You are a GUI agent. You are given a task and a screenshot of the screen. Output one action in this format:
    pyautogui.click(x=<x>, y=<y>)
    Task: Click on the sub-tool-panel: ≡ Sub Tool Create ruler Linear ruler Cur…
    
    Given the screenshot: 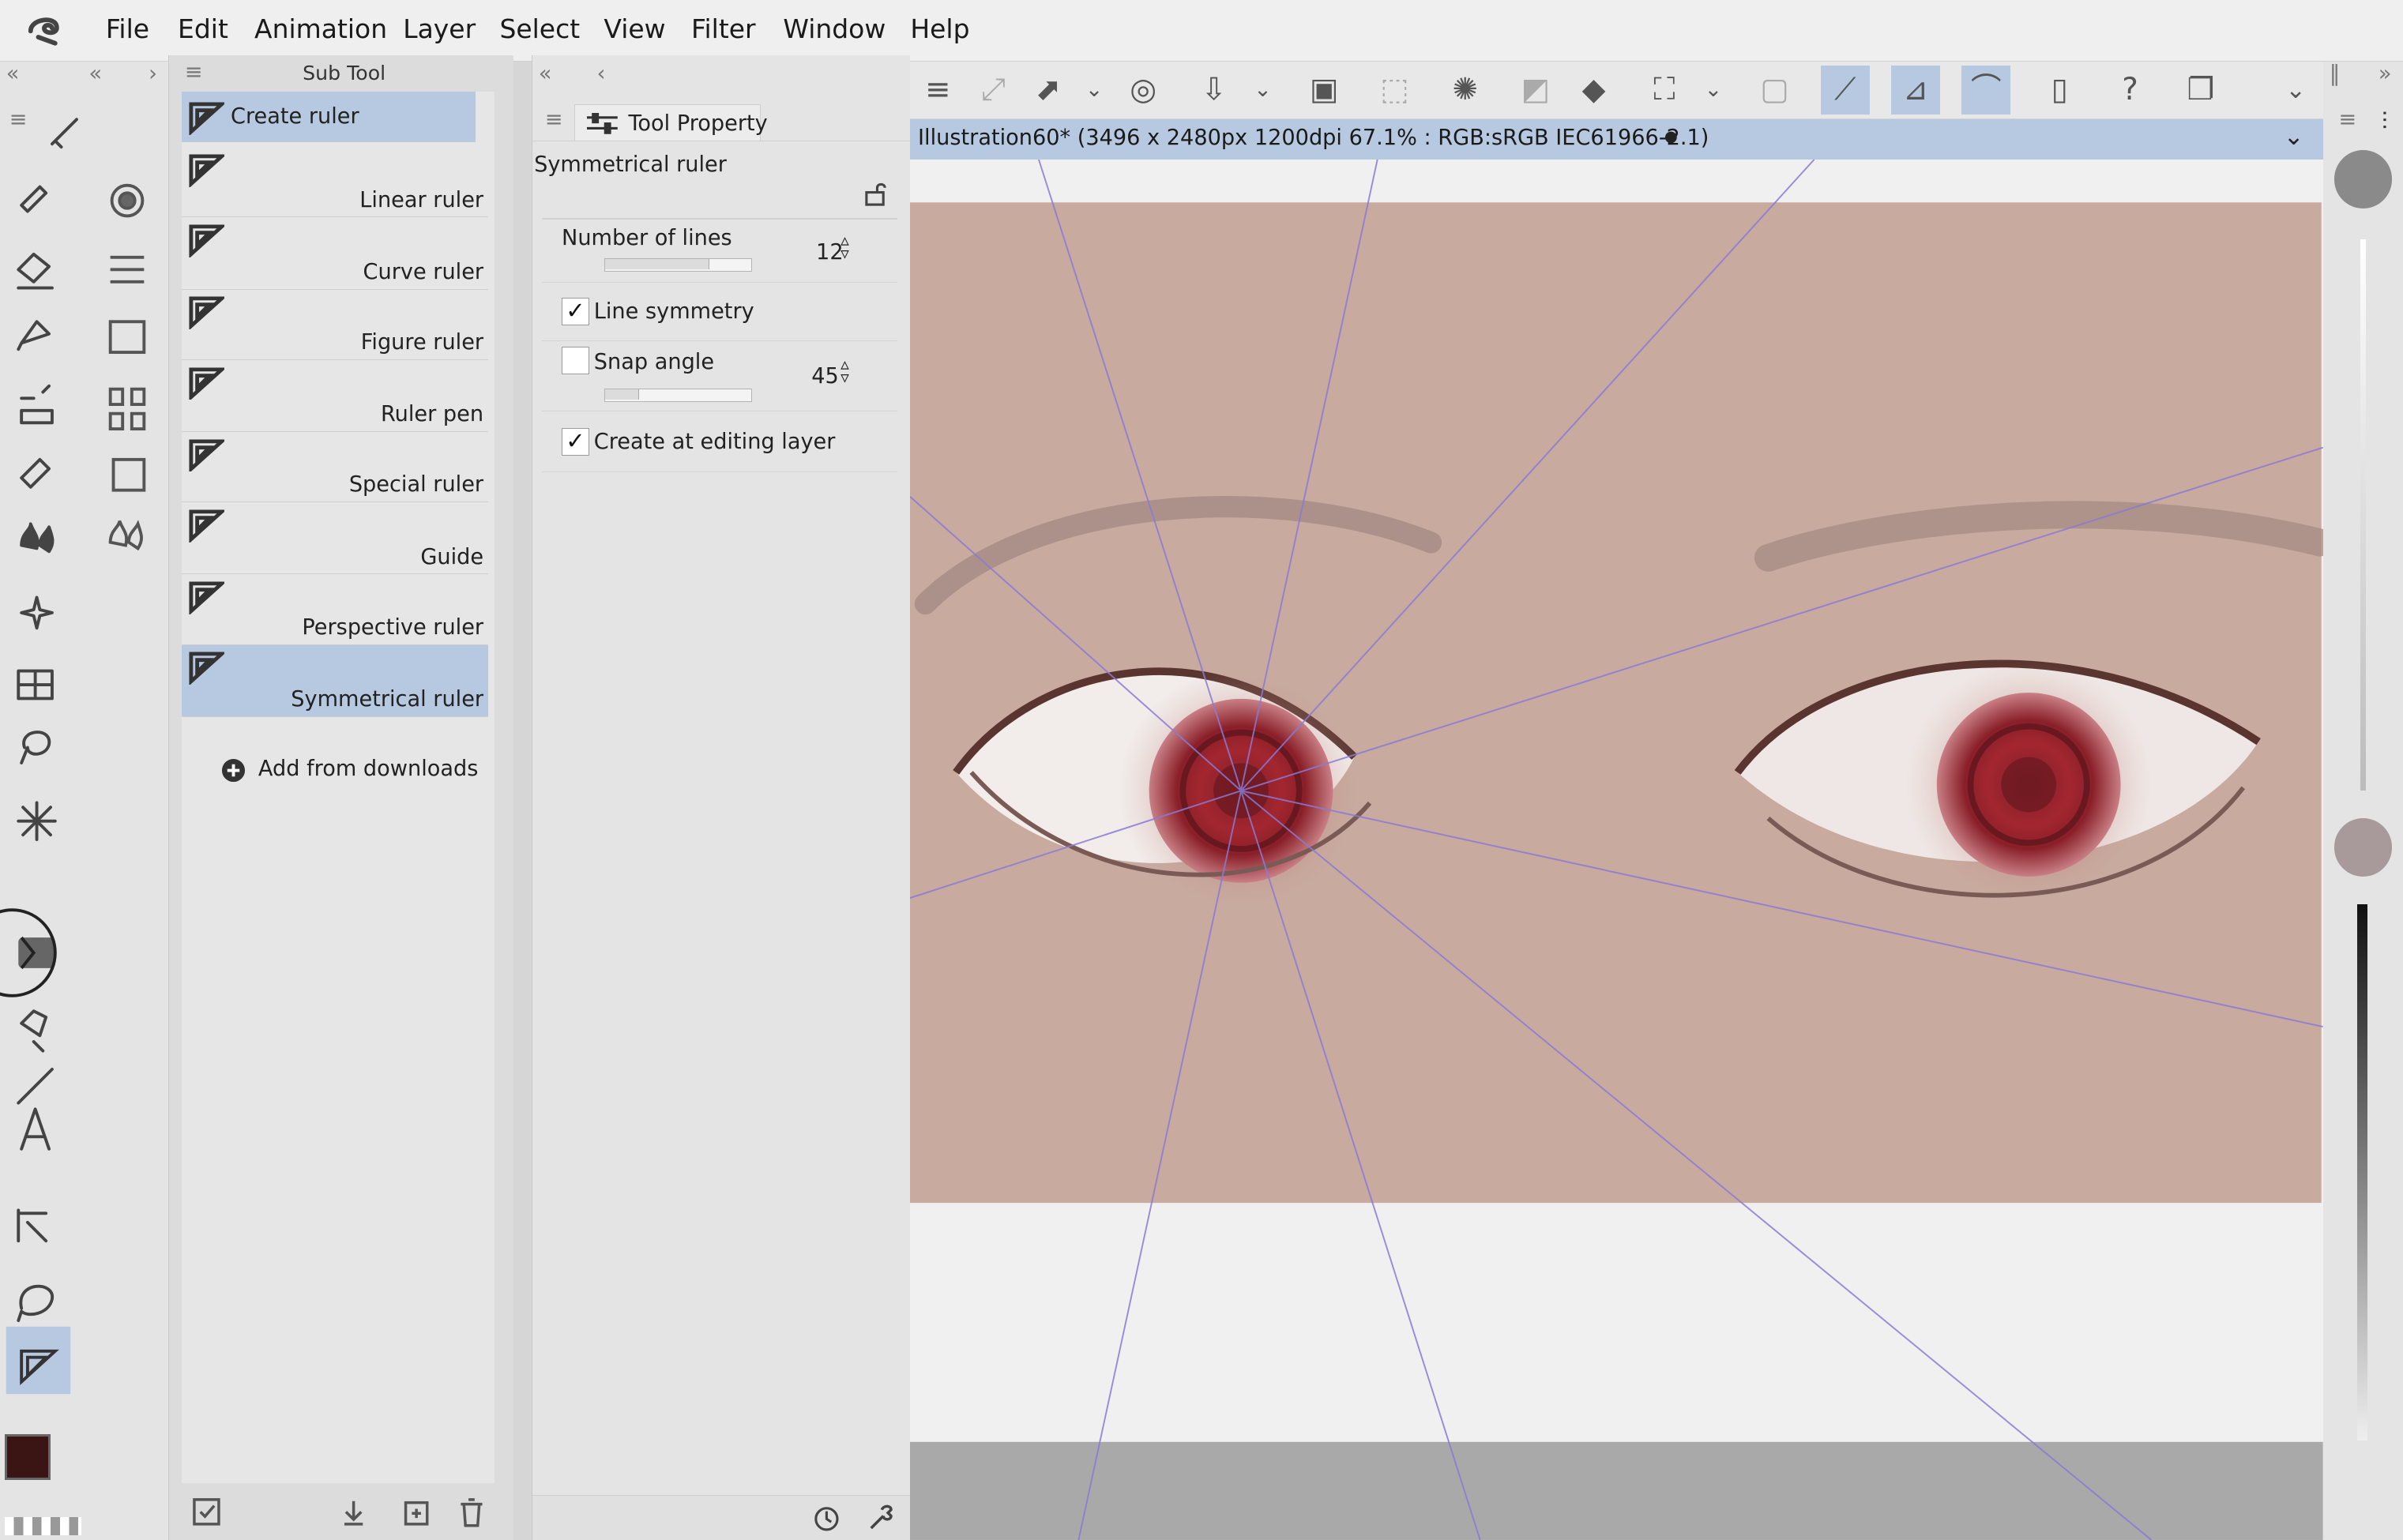 What is the action you would take?
    pyautogui.click(x=340, y=797)
    